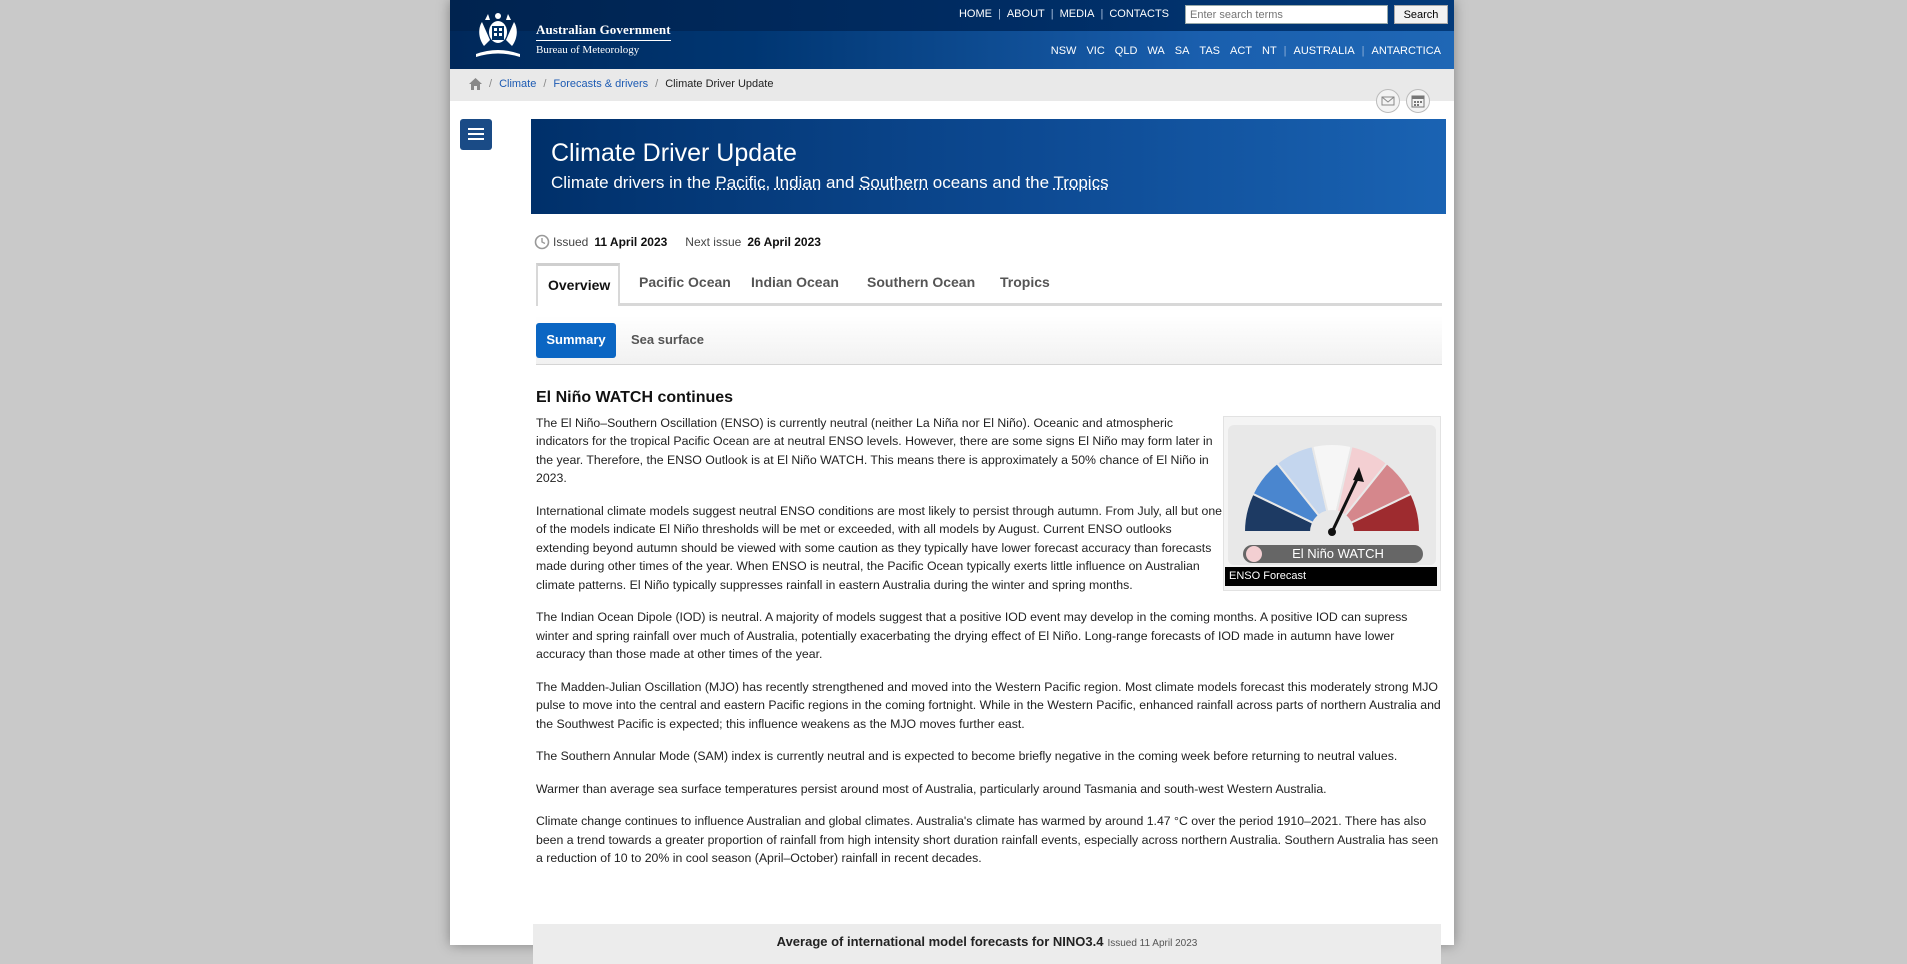 Image resolution: width=1907 pixels, height=964 pixels. Describe the element at coordinates (1209, 51) in the screenshot. I see `state-link-tas: TAS` at that location.